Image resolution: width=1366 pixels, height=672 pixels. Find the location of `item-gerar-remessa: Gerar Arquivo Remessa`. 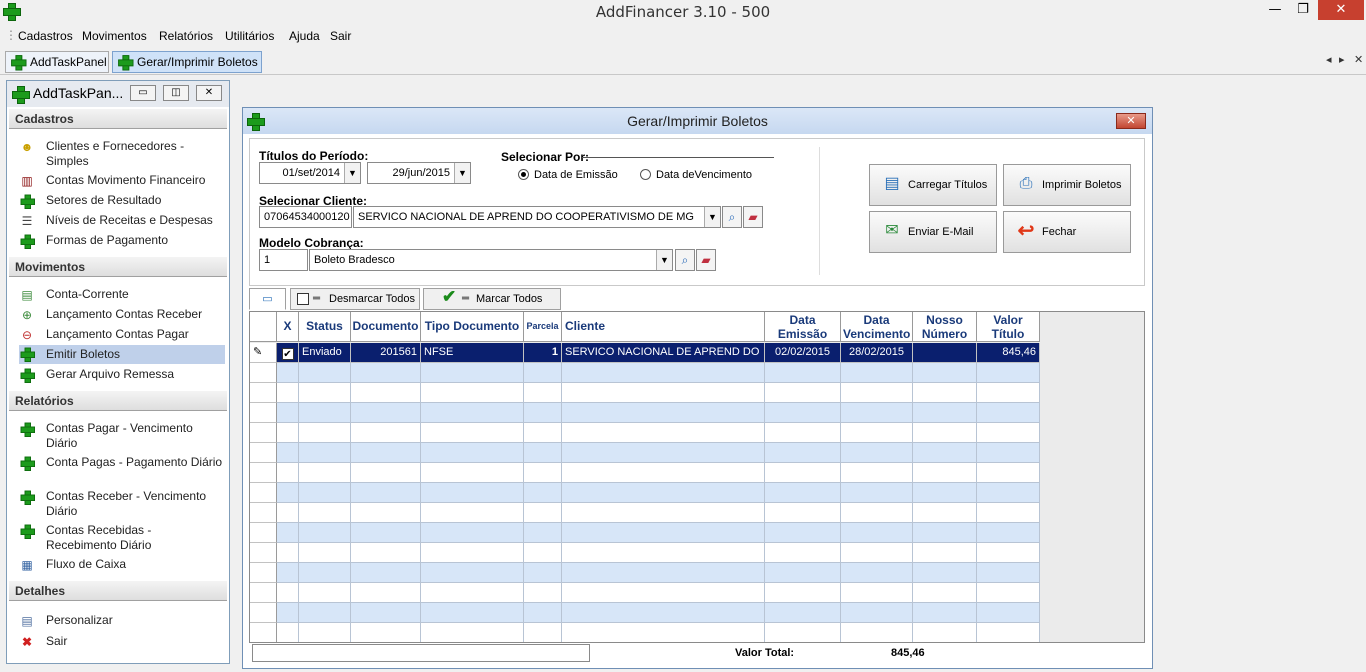

item-gerar-remessa: Gerar Arquivo Remessa is located at coordinates (122, 375).